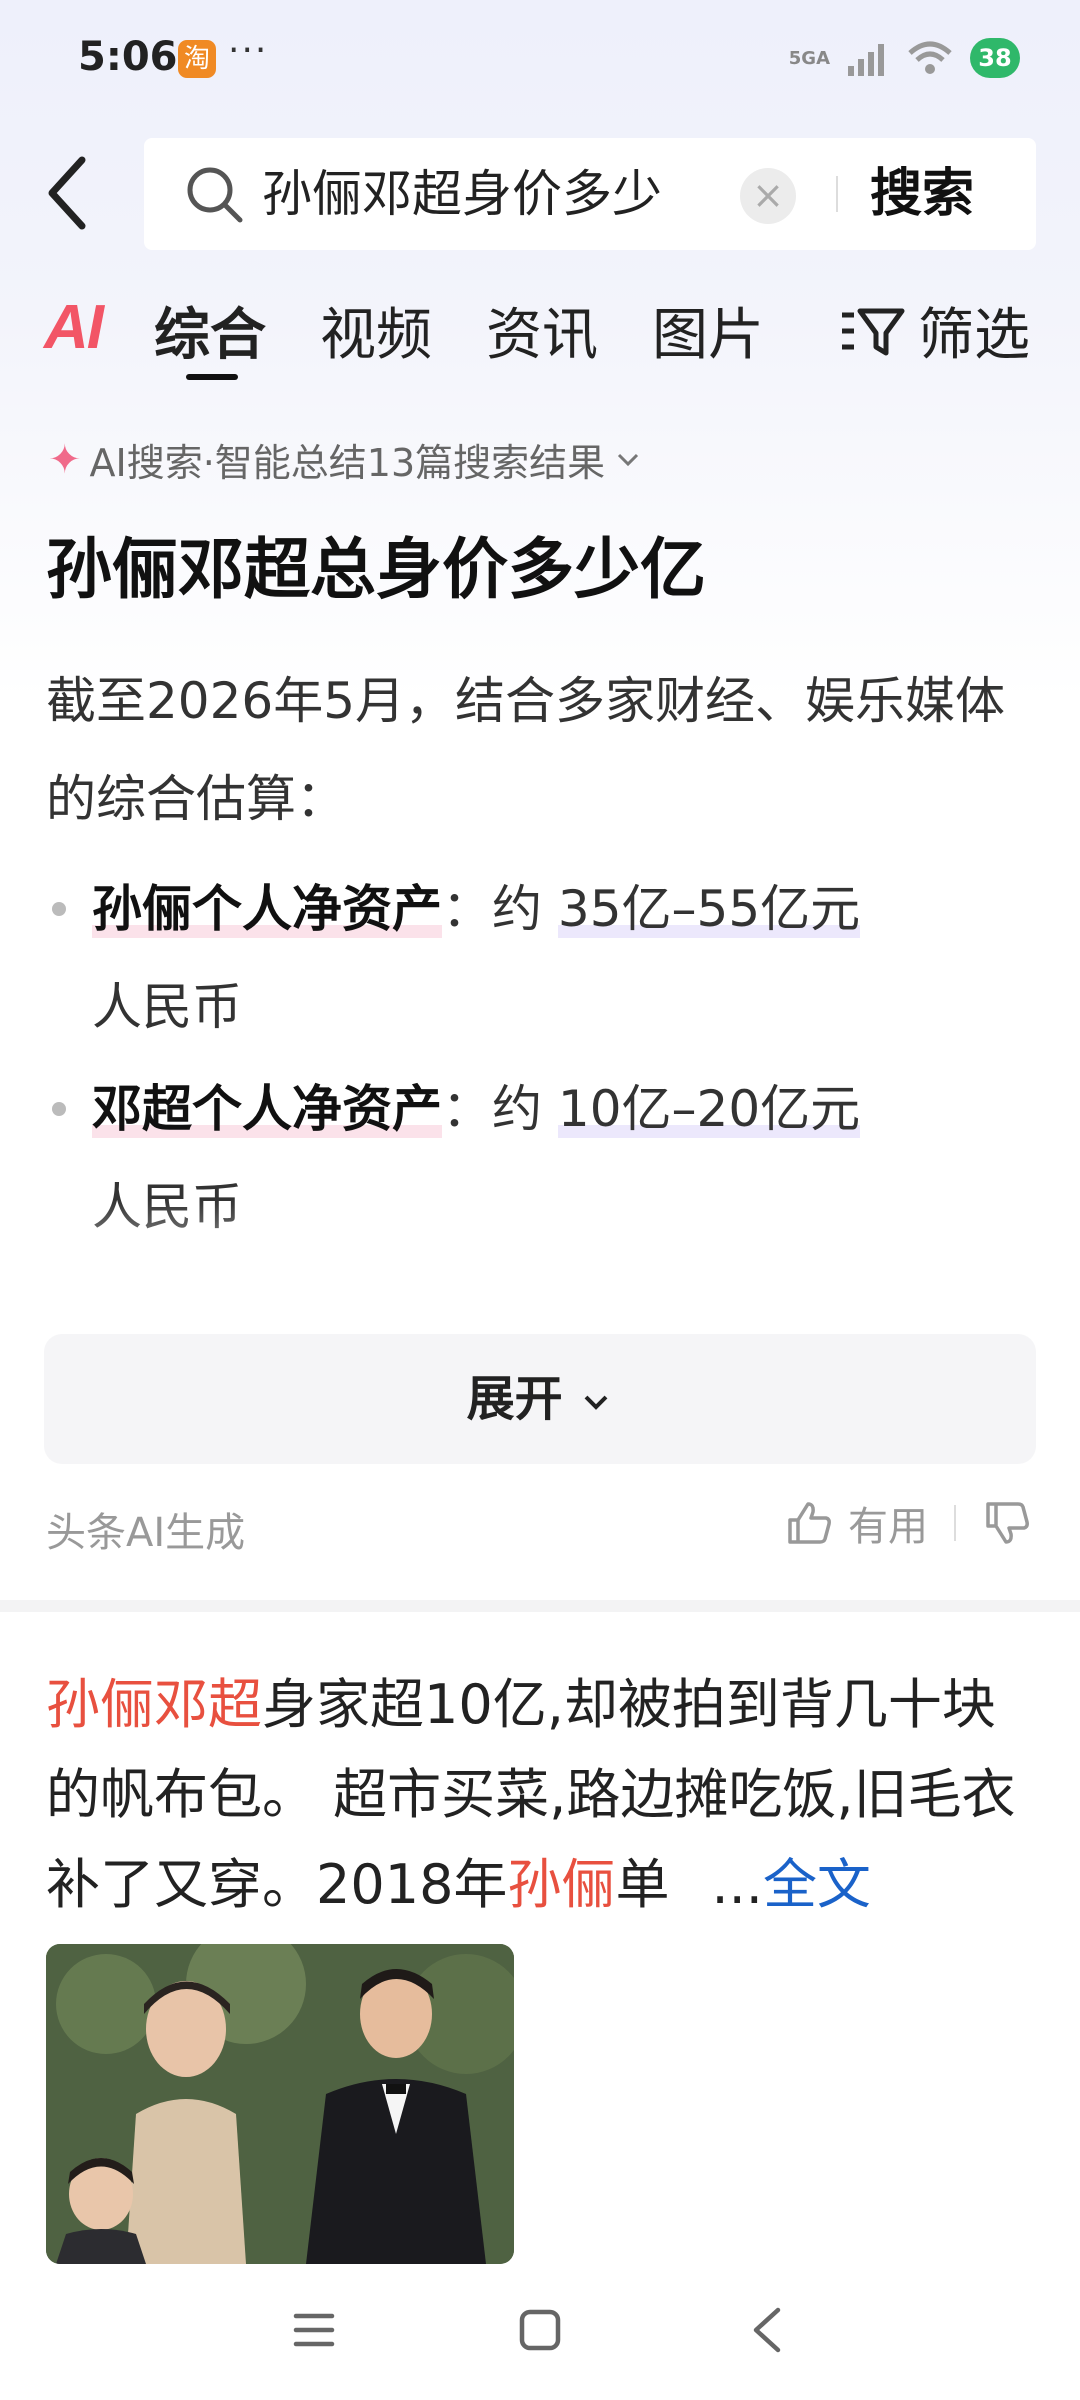 Image resolution: width=1080 pixels, height=2400 pixels. Describe the element at coordinates (267, 1109) in the screenshot. I see `bullet-label: 邓超个人净资产` at that location.